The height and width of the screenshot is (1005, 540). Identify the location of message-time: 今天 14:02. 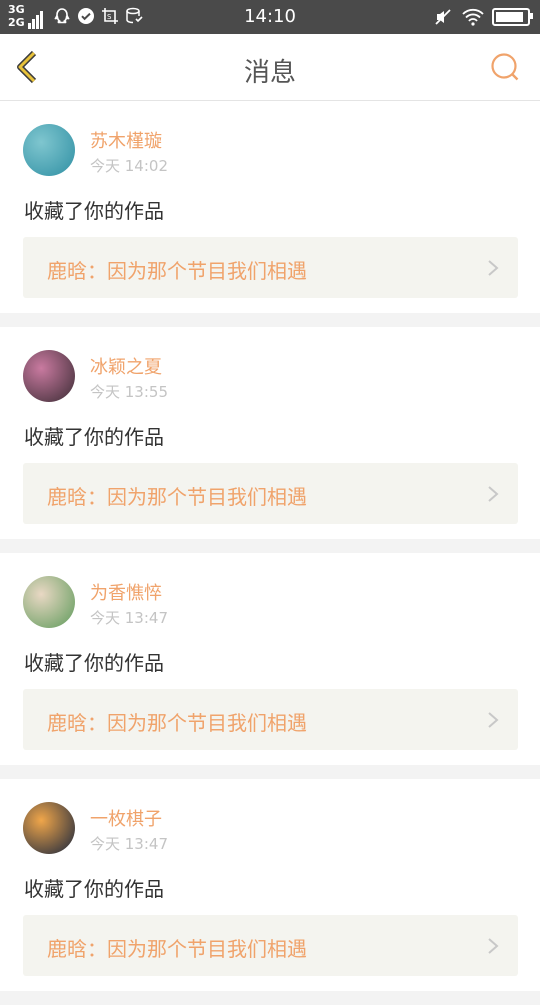
(129, 166).